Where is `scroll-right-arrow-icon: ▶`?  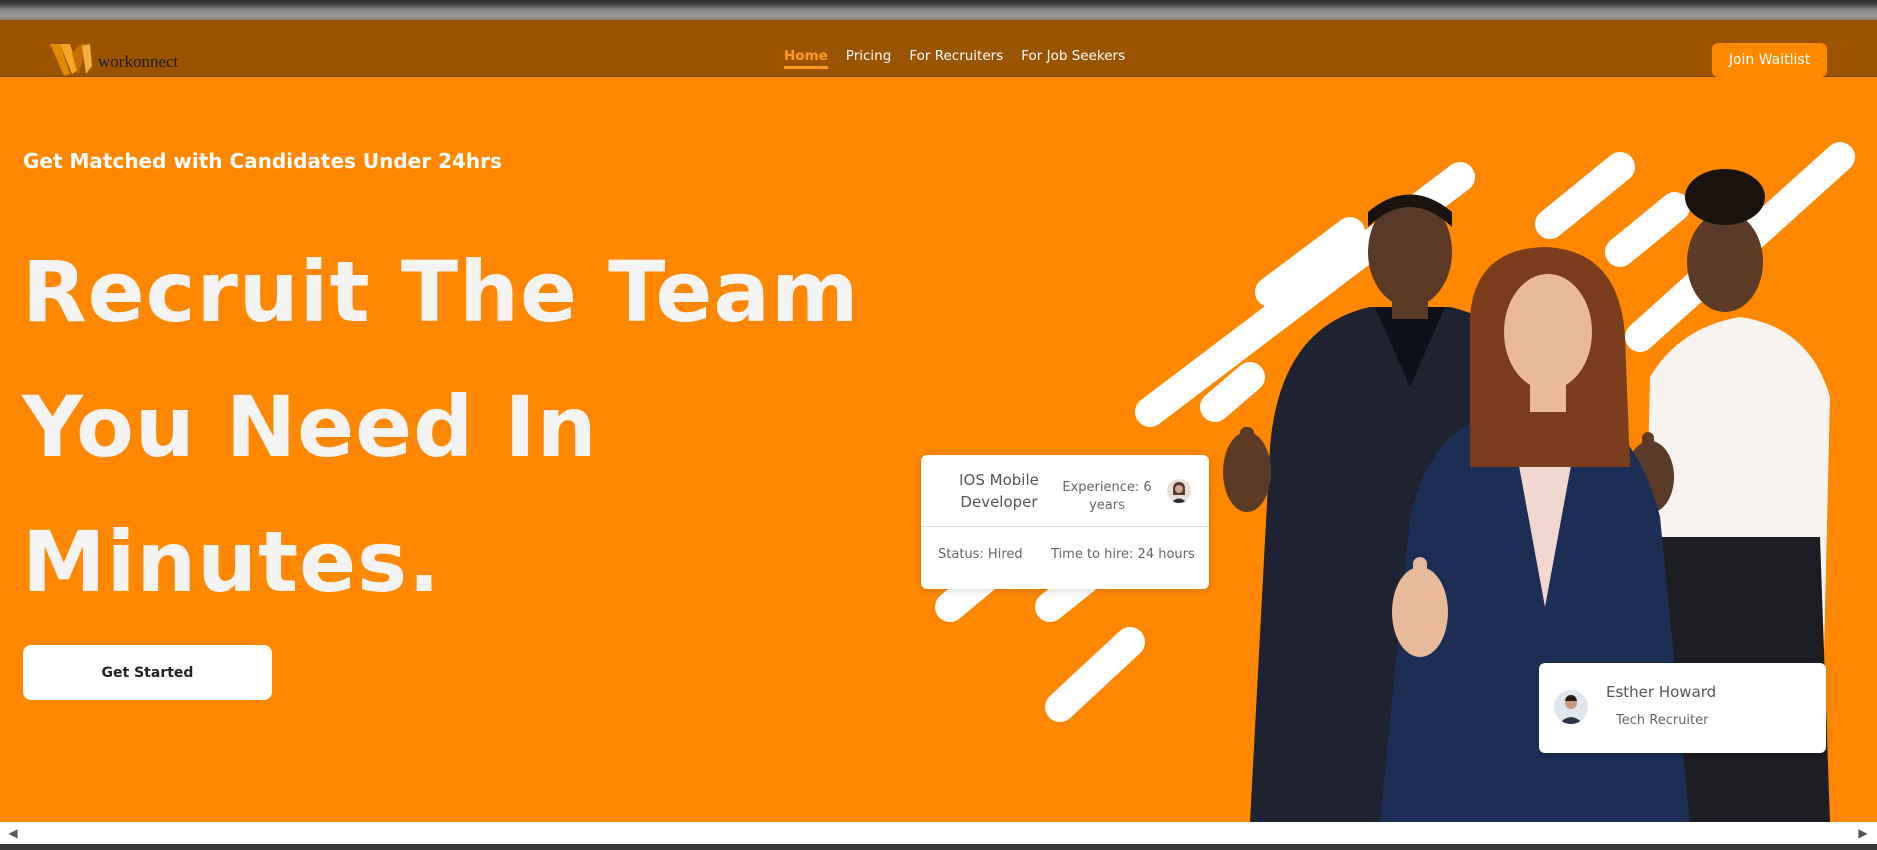 scroll-right-arrow-icon: ▶ is located at coordinates (1863, 833).